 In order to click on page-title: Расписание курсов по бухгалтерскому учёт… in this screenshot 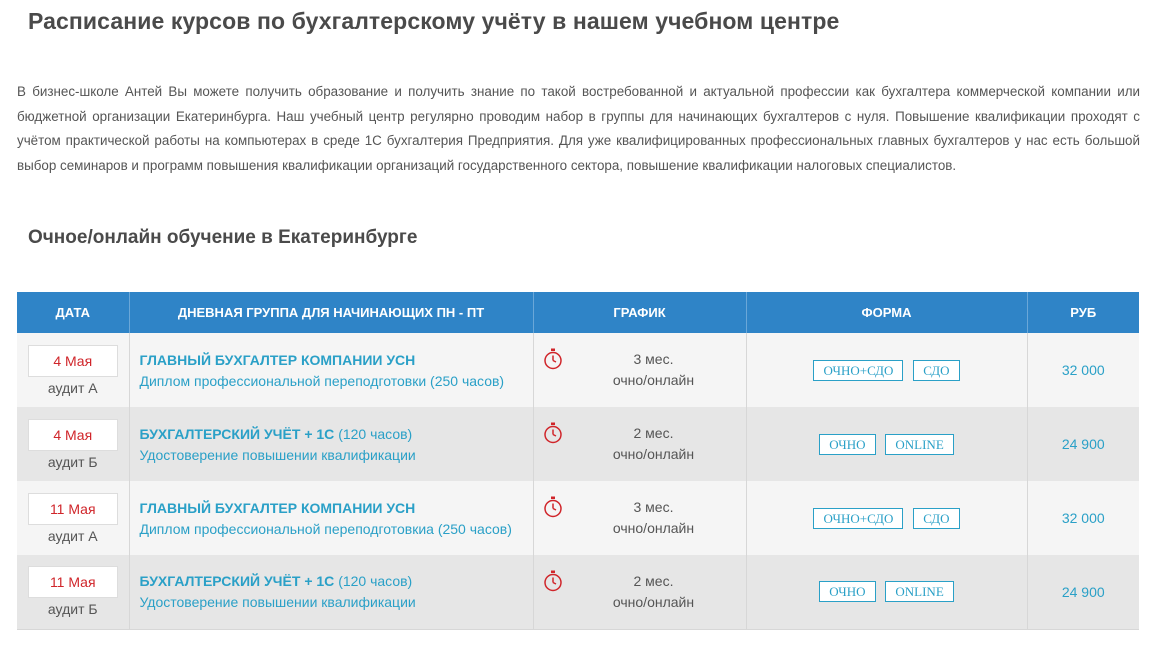, I will do `click(434, 21)`.